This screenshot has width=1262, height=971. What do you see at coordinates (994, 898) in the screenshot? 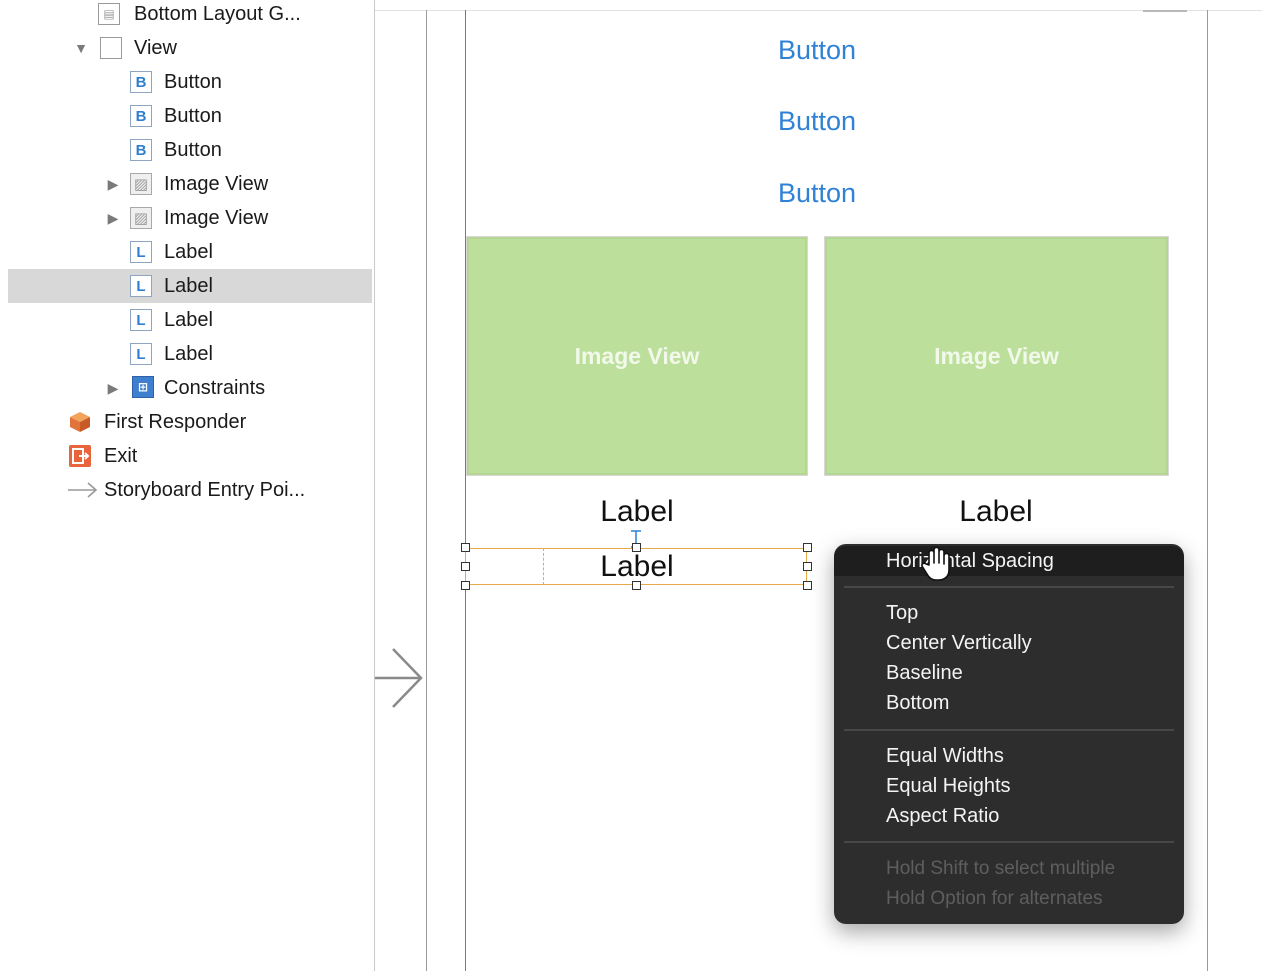
I see `menu-hint-option: Hold Option for alternates` at bounding box center [994, 898].